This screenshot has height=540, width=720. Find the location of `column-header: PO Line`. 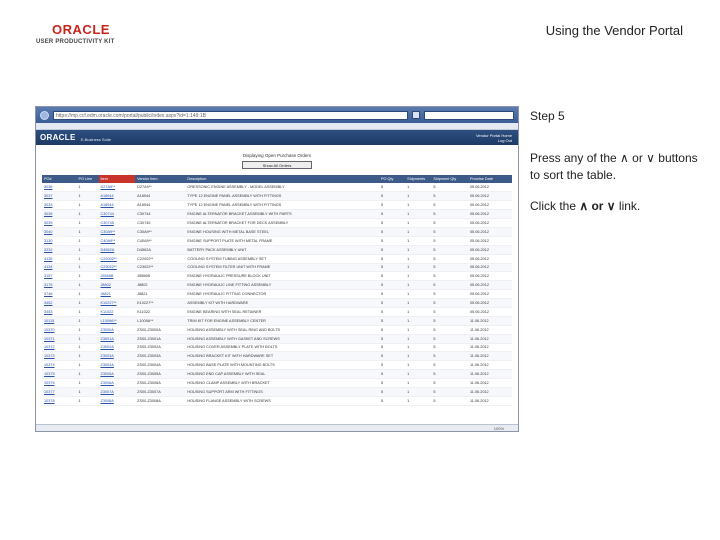

column-header: PO Line is located at coordinates (87, 179).